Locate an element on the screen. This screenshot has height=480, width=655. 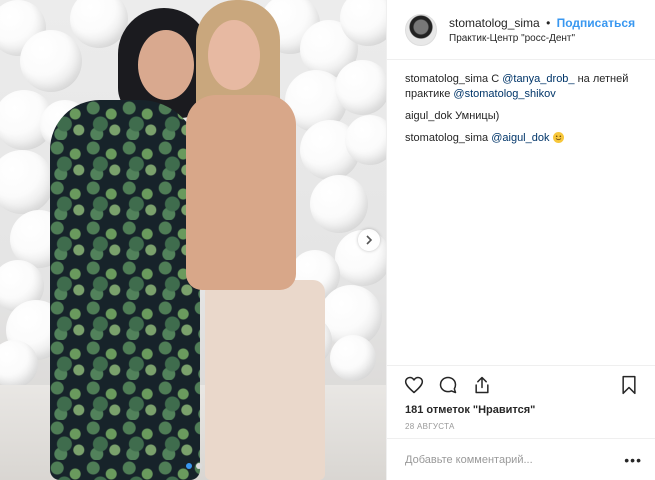
comment-input is located at coordinates (515, 459).